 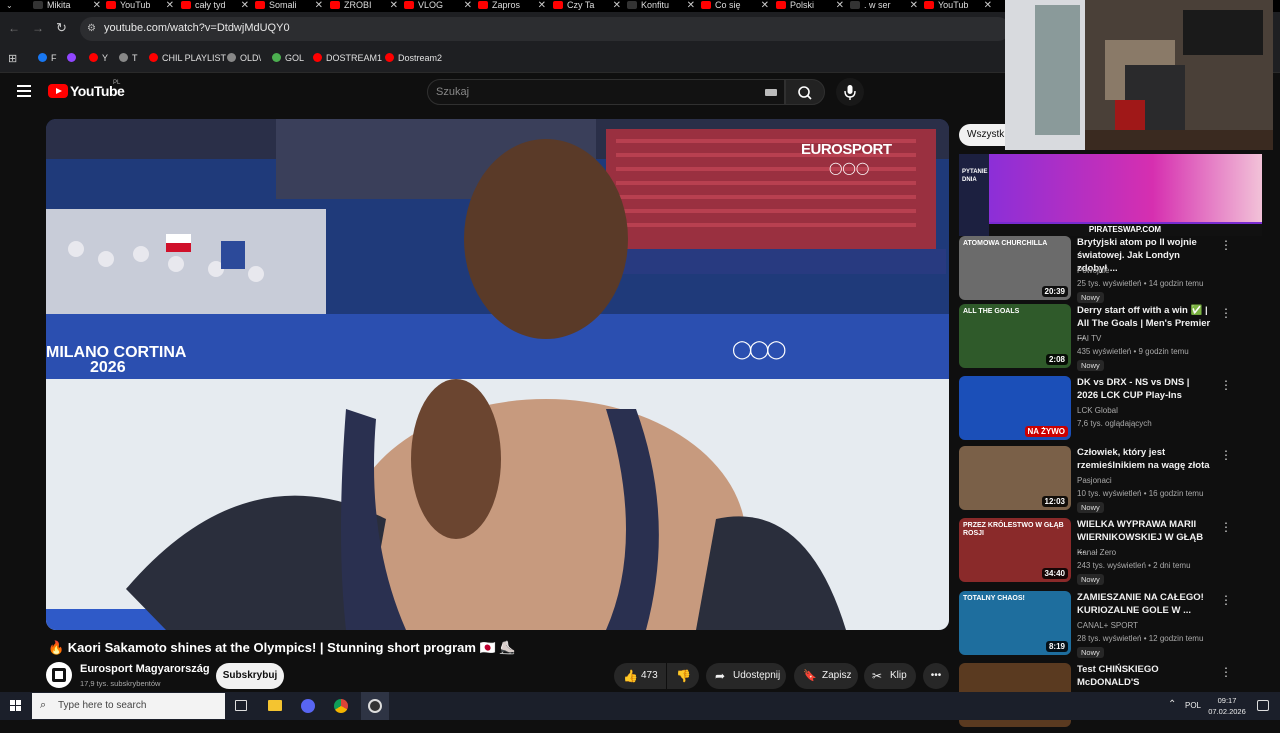 What do you see at coordinates (545, 29) in the screenshot?
I see `address-bar: ⚙ youtube.com/watch?v=DtdwjMdUQY0` at bounding box center [545, 29].